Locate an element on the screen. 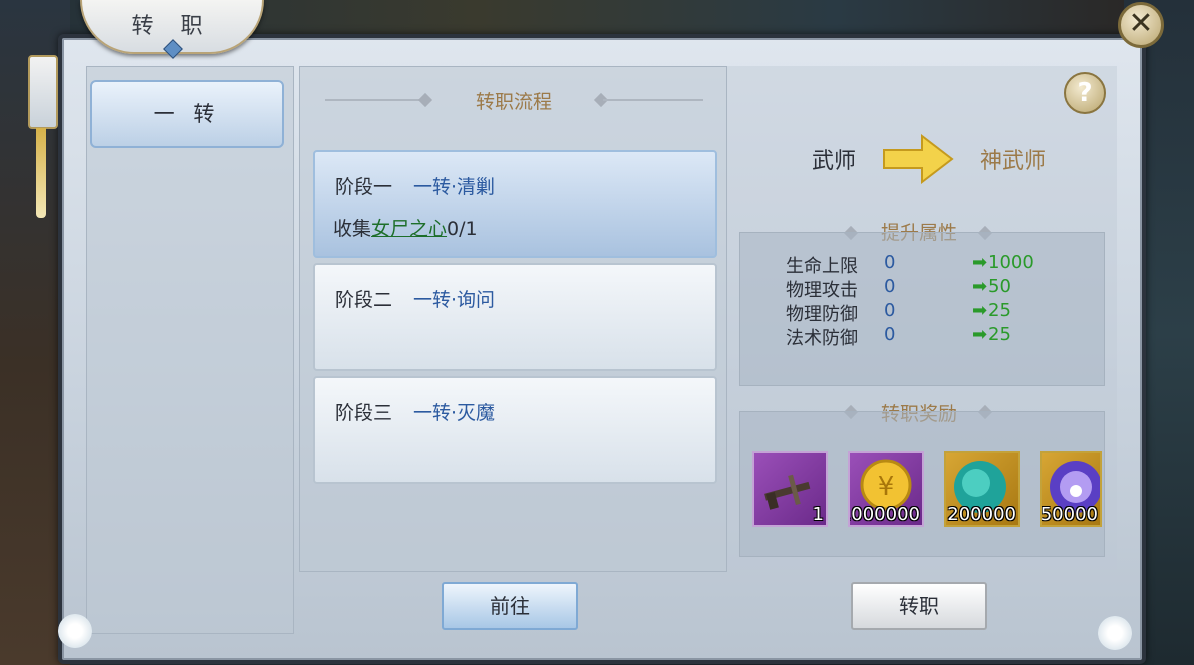 The image size is (1194, 665). stage-name: 阶段一 is located at coordinates (364, 187).